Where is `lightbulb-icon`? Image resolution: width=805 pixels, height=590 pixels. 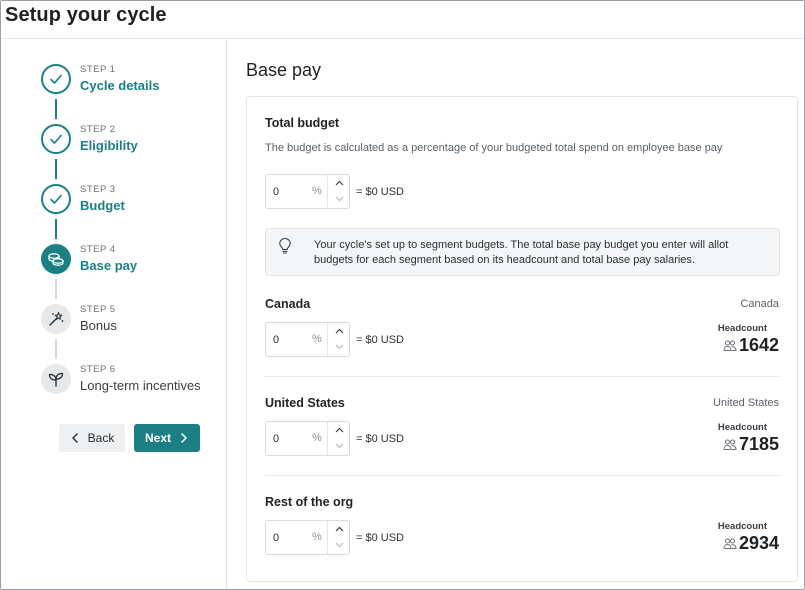 lightbulb-icon is located at coordinates (285, 248).